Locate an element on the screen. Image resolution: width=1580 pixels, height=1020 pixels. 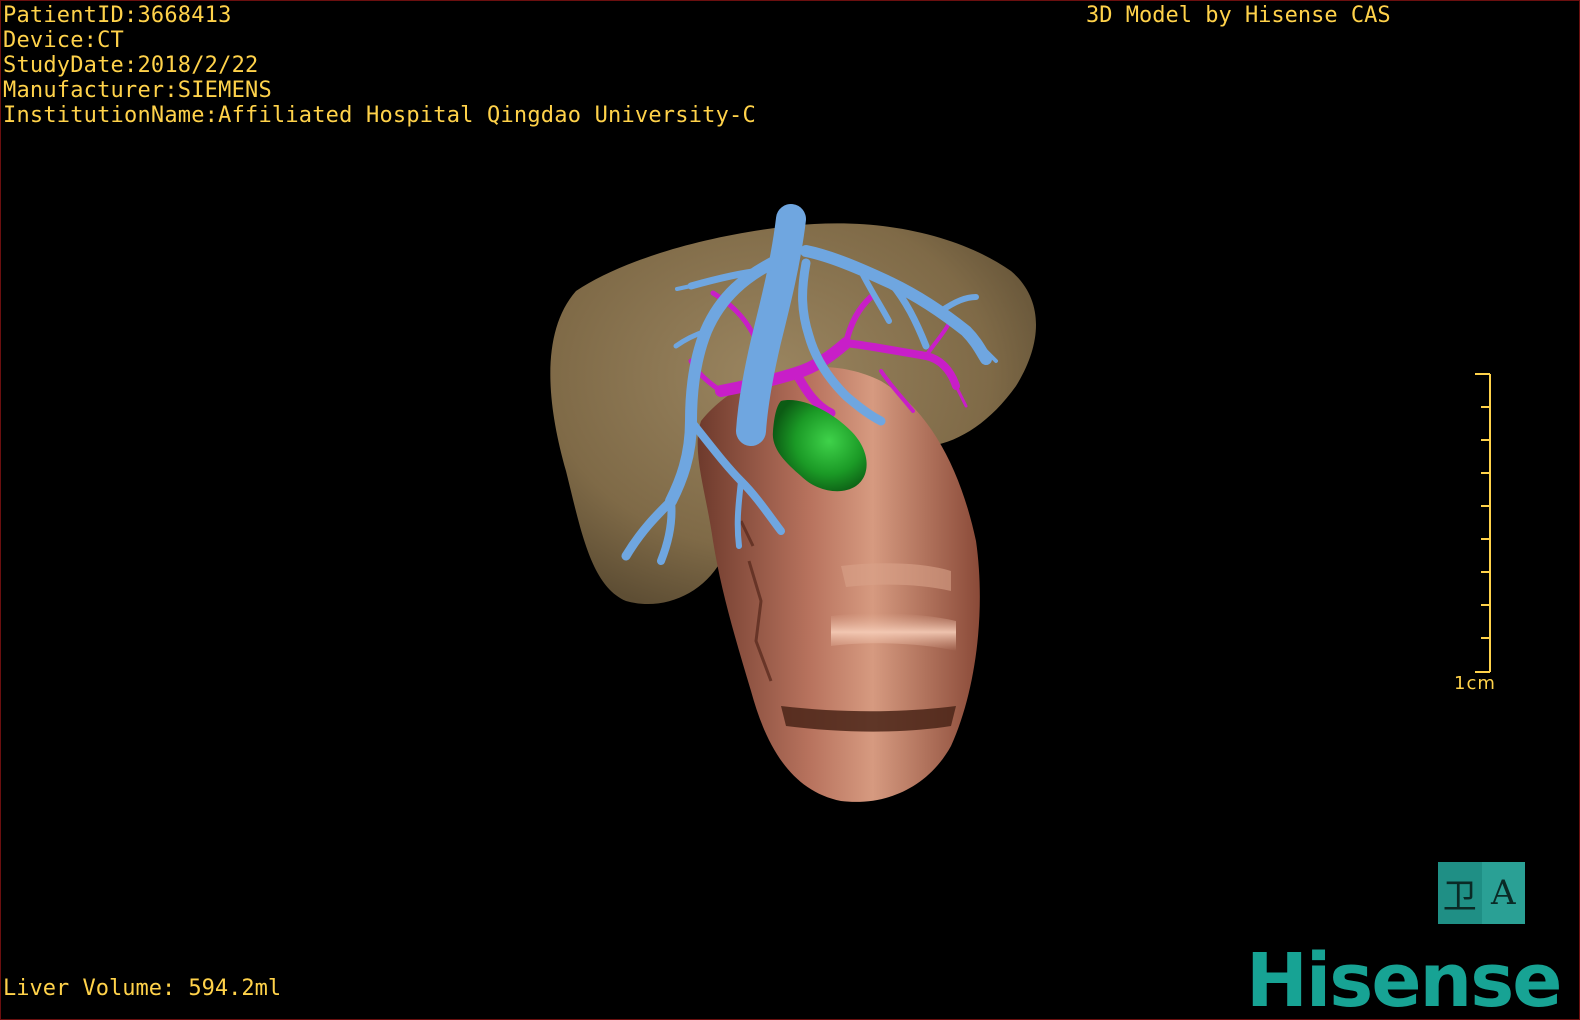
model-watermark: 3D Model by Hisense CAS is located at coordinates (1238, 15).